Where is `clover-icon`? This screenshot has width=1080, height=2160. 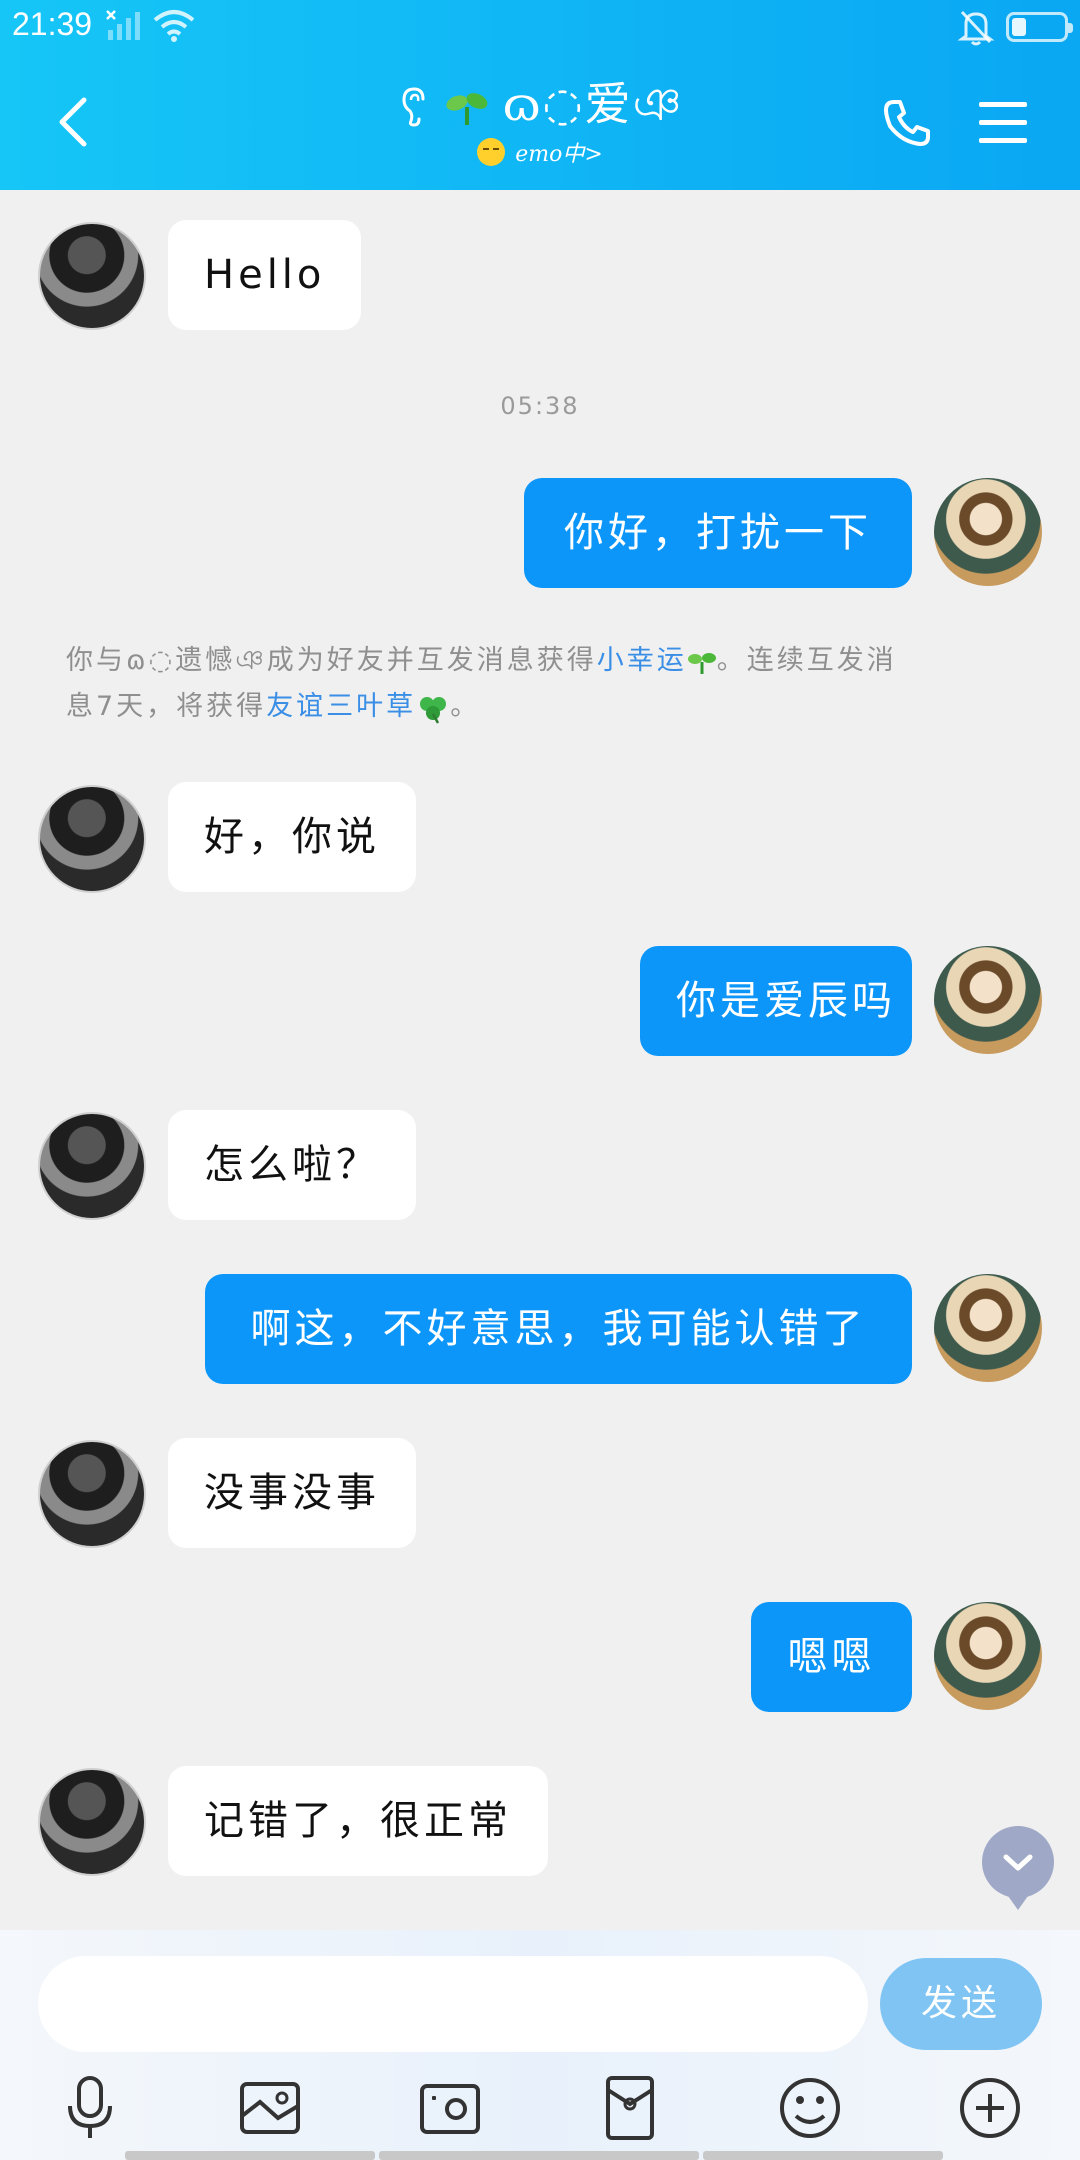 clover-icon is located at coordinates (433, 710).